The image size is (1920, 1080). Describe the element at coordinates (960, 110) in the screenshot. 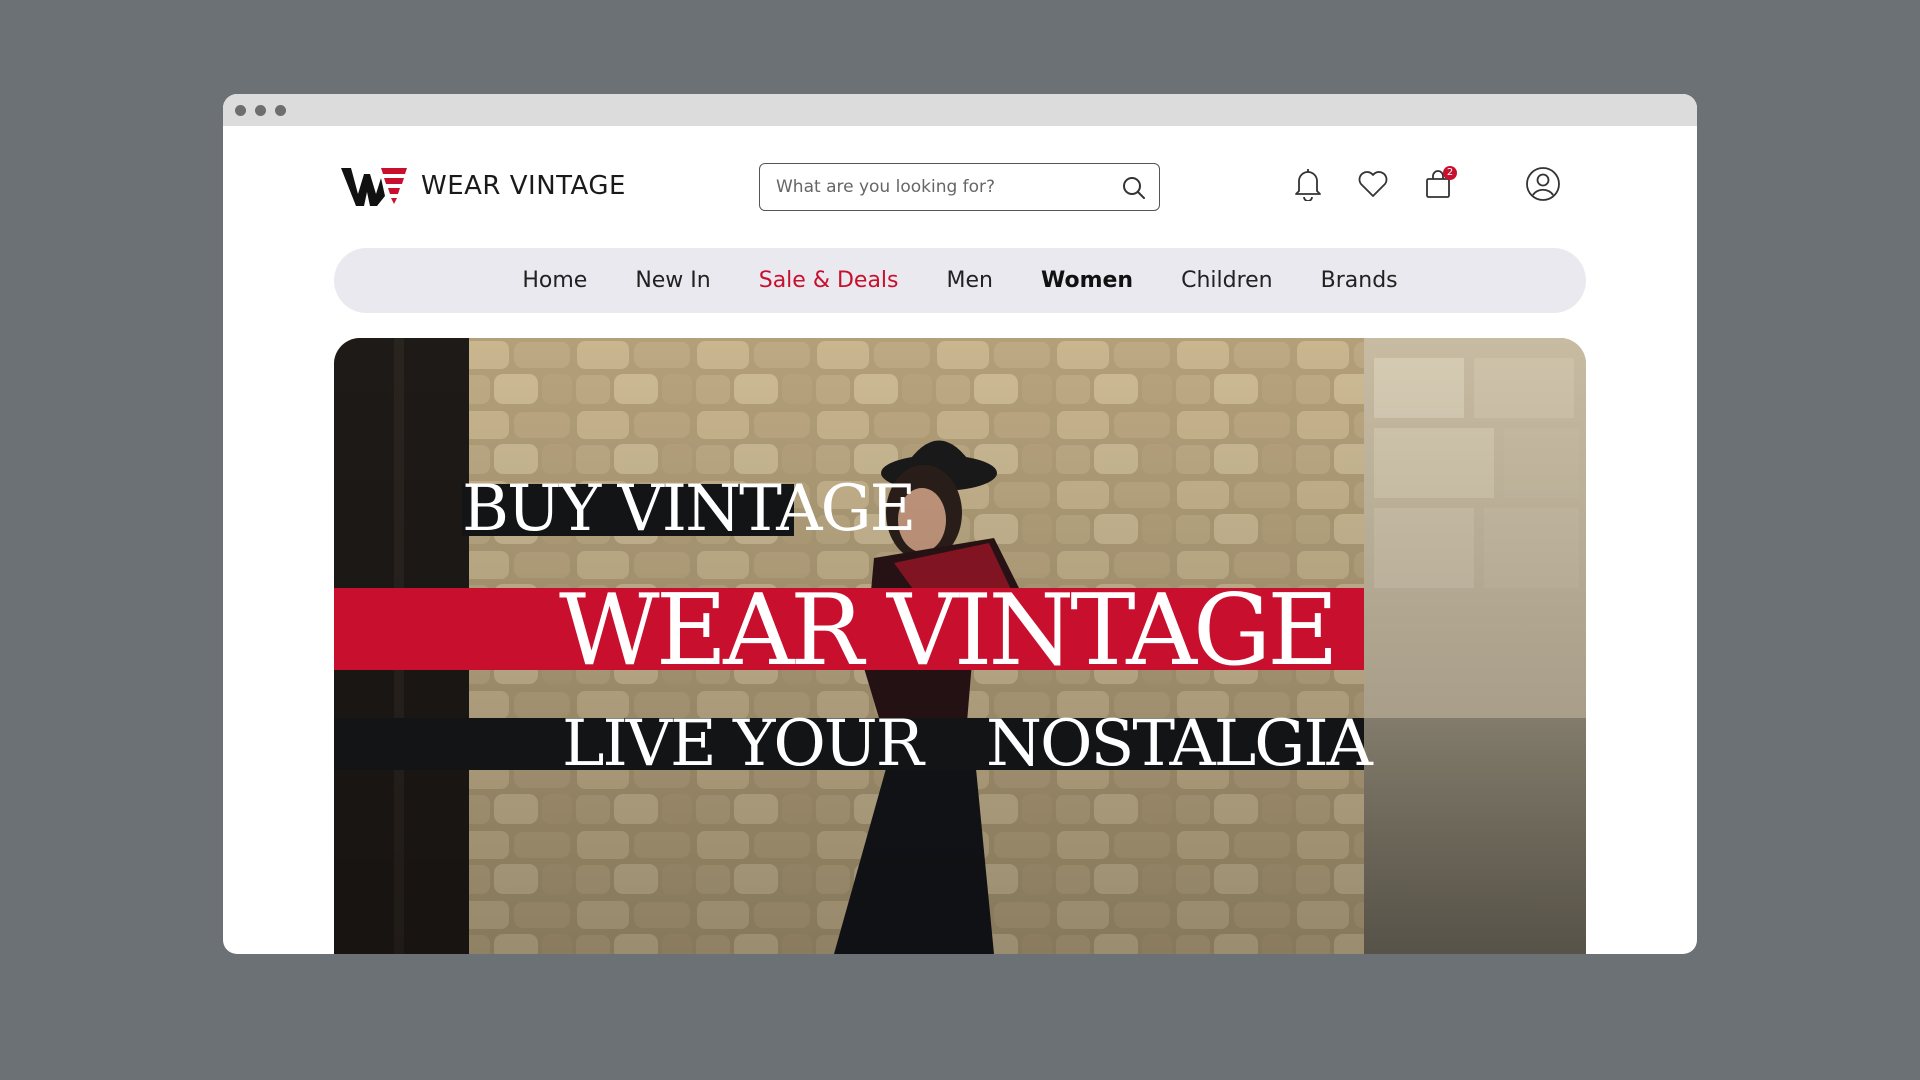

I see `window-titlebar` at that location.